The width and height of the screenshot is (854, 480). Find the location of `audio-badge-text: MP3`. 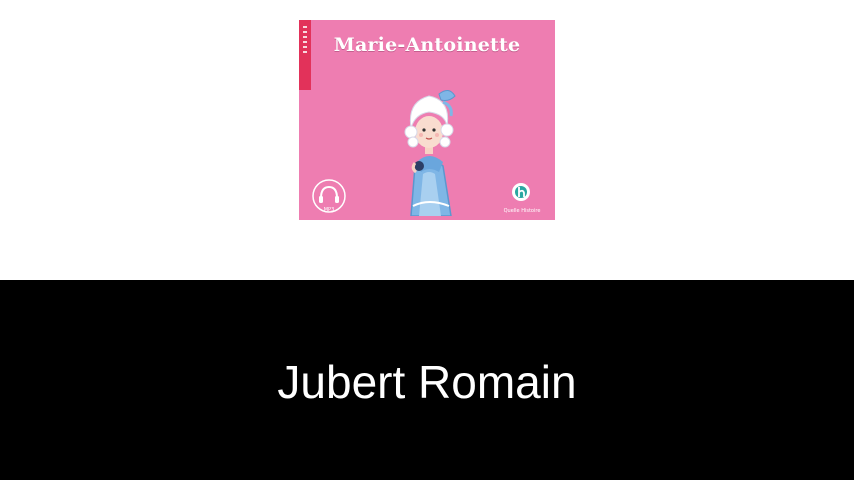

audio-badge-text: MP3 is located at coordinates (329, 210).